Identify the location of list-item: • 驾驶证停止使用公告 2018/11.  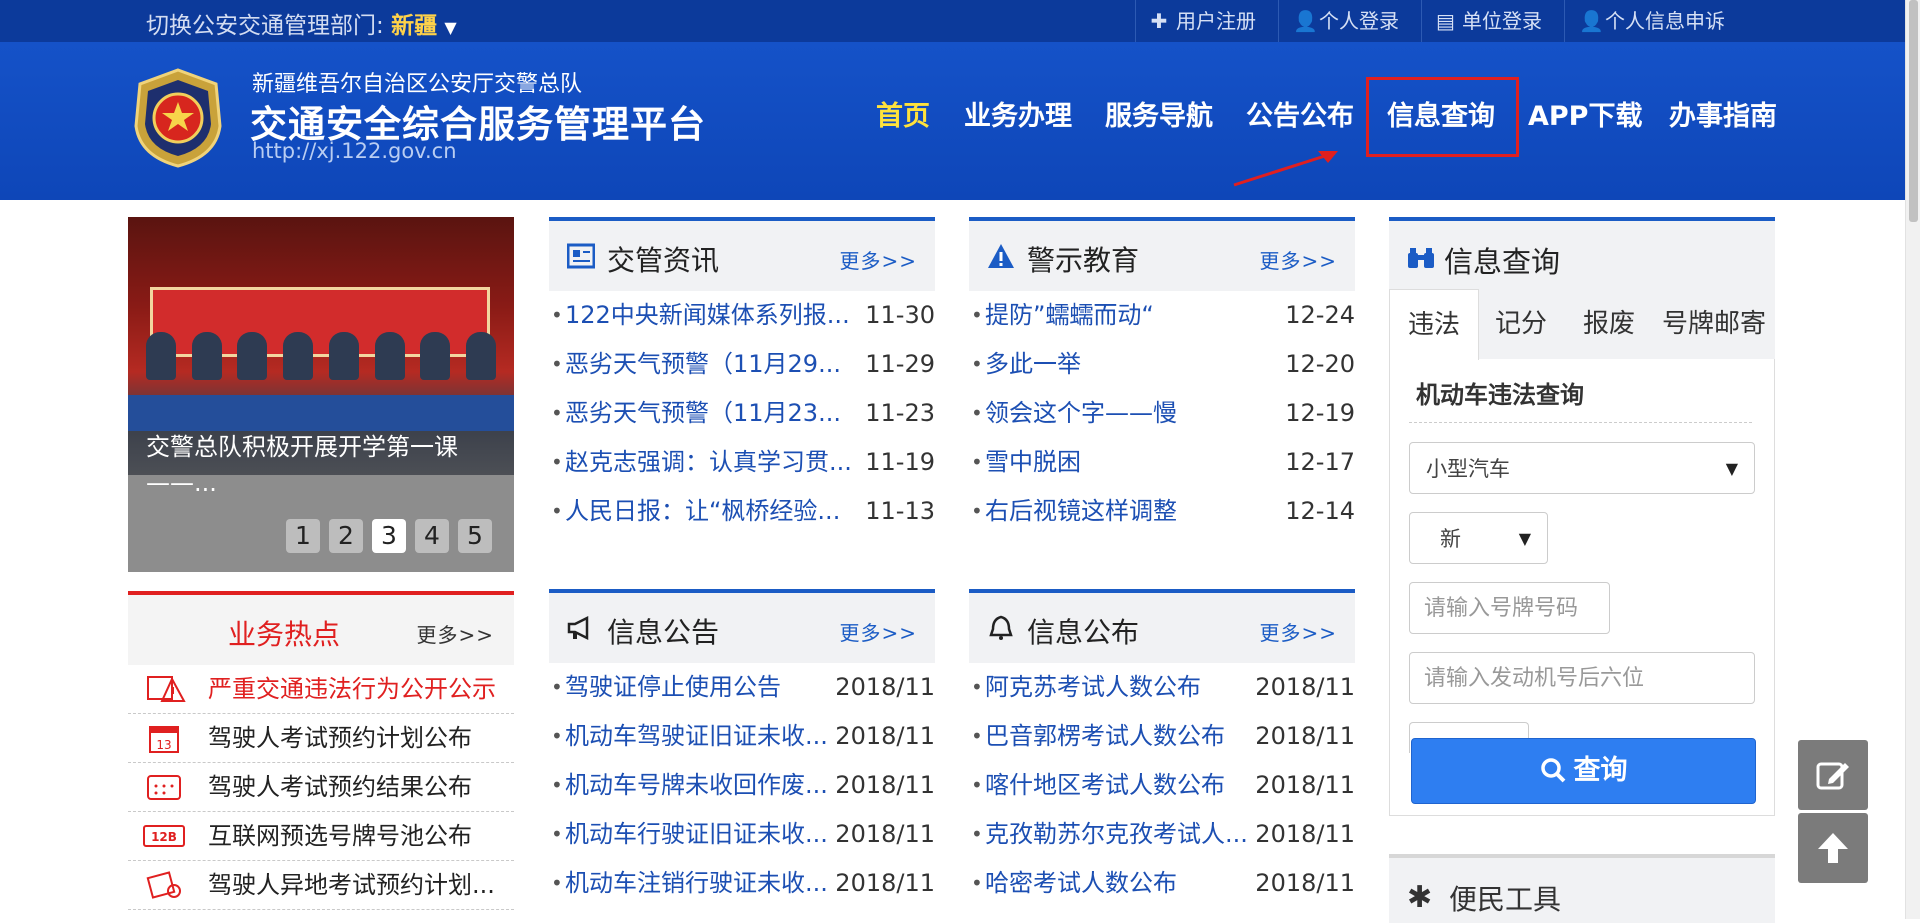
(742, 687).